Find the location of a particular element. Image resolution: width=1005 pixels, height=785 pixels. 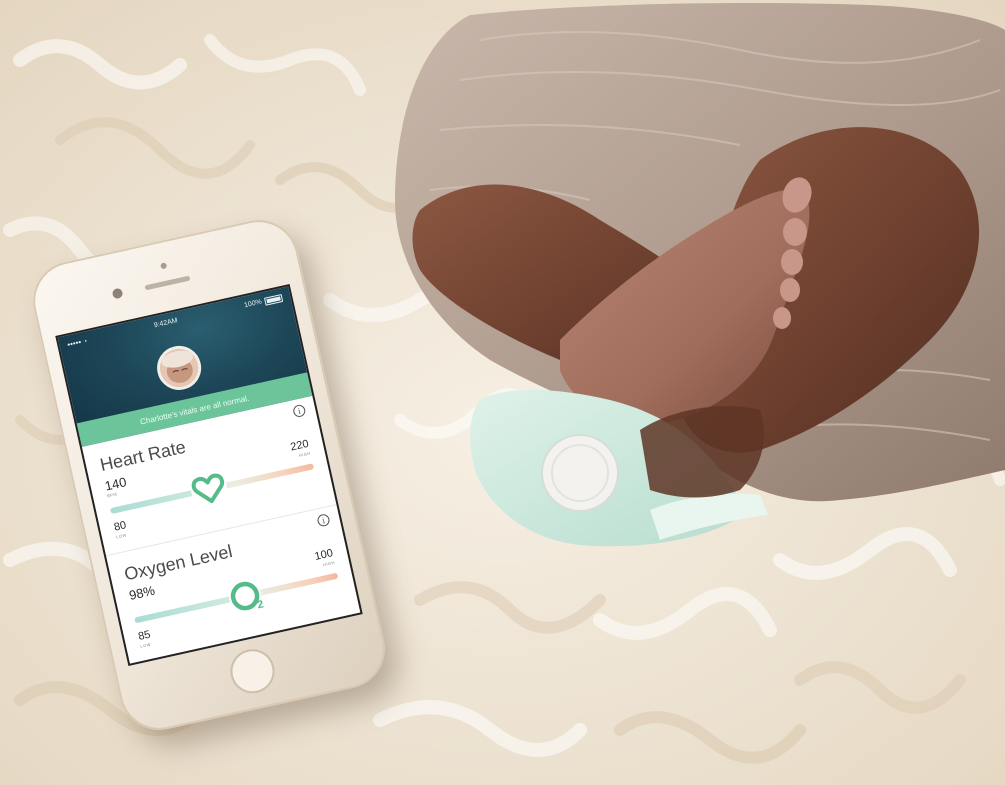

heart-rate-title: Heart Rate is located at coordinates (143, 456).